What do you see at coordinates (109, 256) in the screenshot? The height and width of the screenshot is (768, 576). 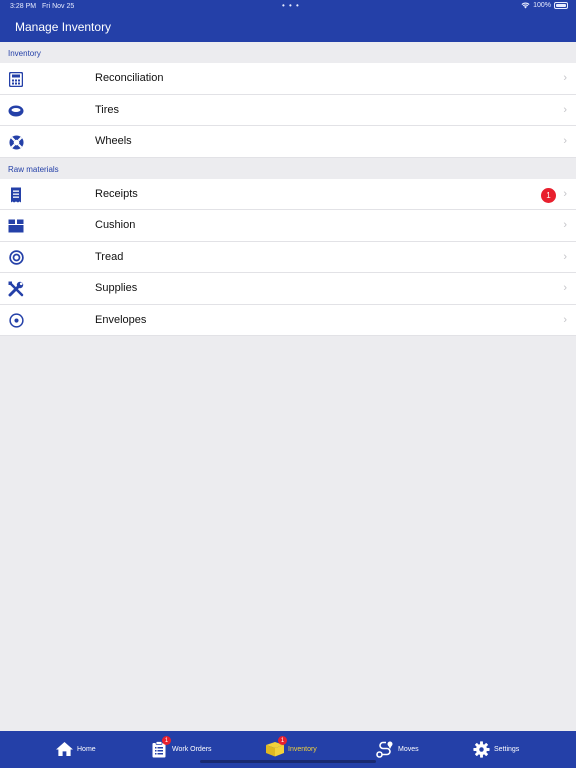 I see `list-item-label: Tread` at bounding box center [109, 256].